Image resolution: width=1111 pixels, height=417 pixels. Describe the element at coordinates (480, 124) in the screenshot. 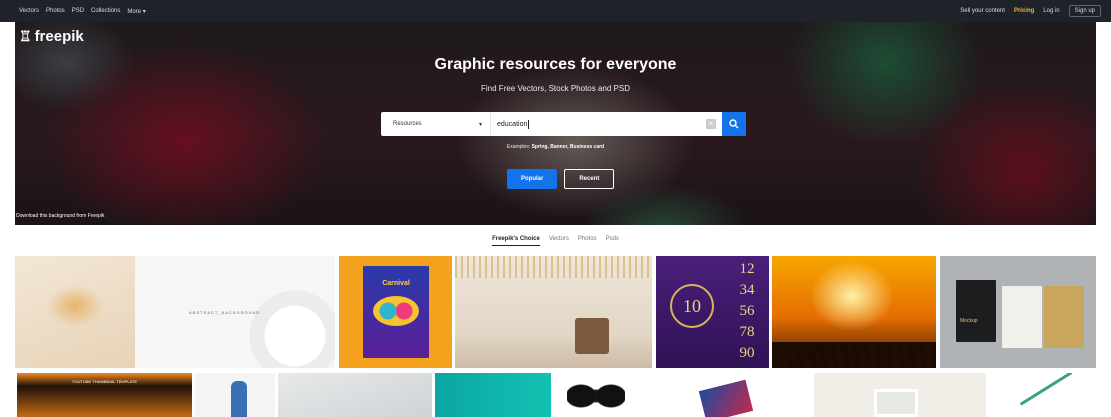

I see `chevron-down-icon: ▾` at that location.